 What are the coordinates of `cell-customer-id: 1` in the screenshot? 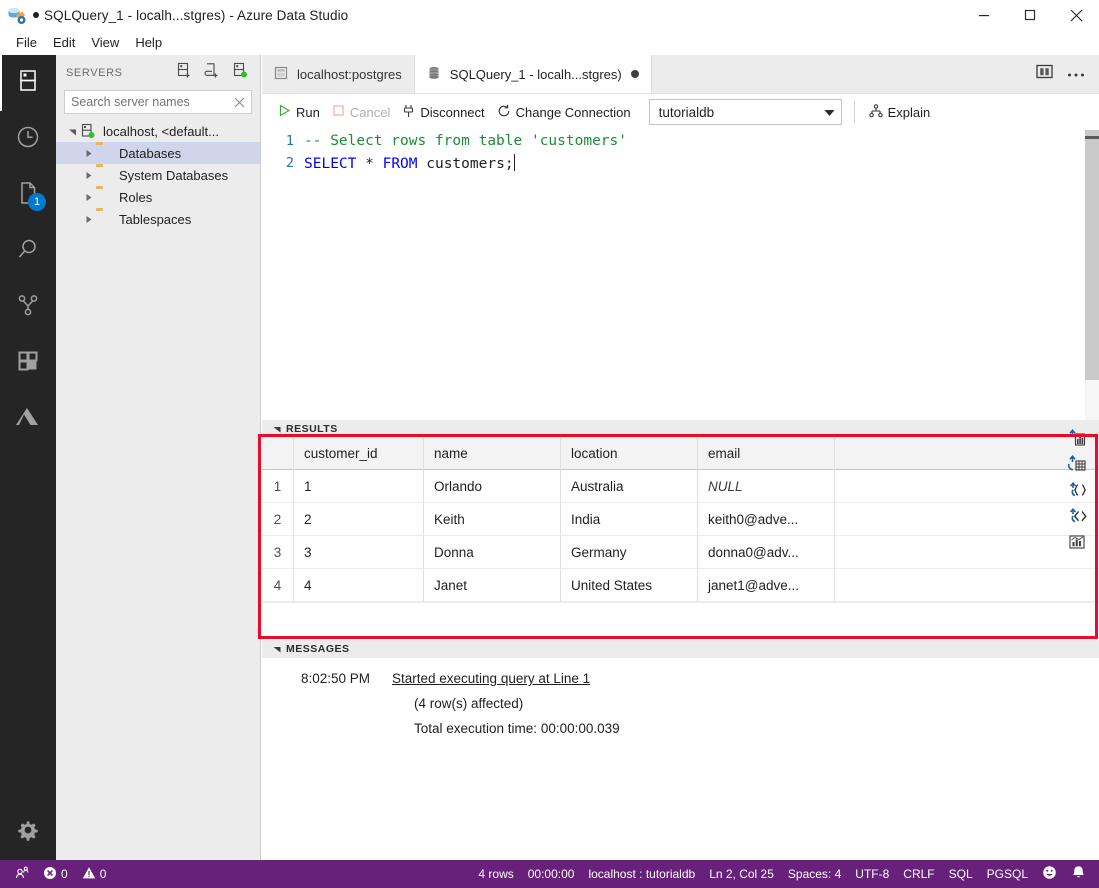 It's located at (359, 486).